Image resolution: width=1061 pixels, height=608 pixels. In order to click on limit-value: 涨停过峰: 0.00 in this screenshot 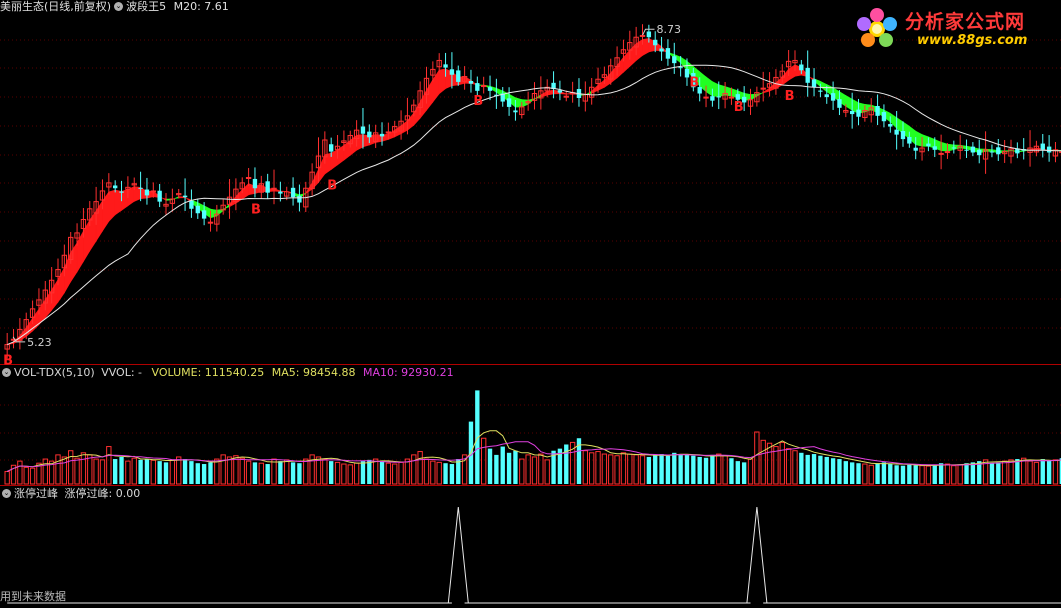, I will do `click(103, 493)`.